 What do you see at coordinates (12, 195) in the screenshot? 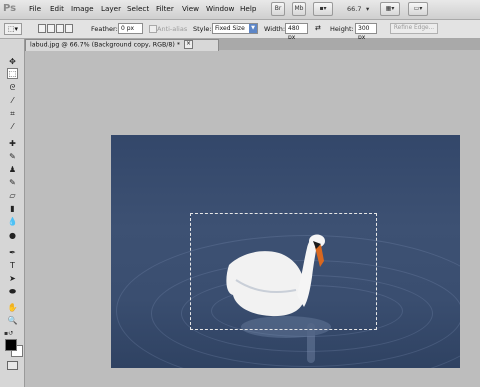
I see `eraser-tool-icon: ▱` at bounding box center [12, 195].